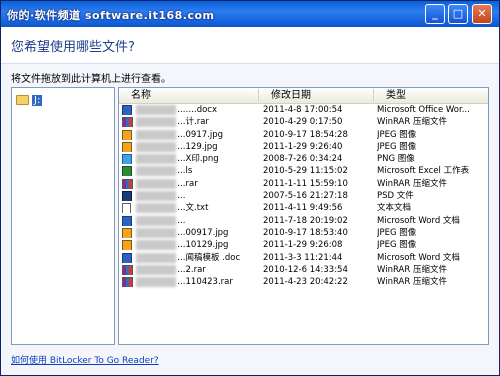 The width and height of the screenshot is (500, 376). What do you see at coordinates (303, 171) in the screenshot?
I see `file-row: …ls 2010-5-29 11:15:02 Microsoft Excel 工作表` at bounding box center [303, 171].